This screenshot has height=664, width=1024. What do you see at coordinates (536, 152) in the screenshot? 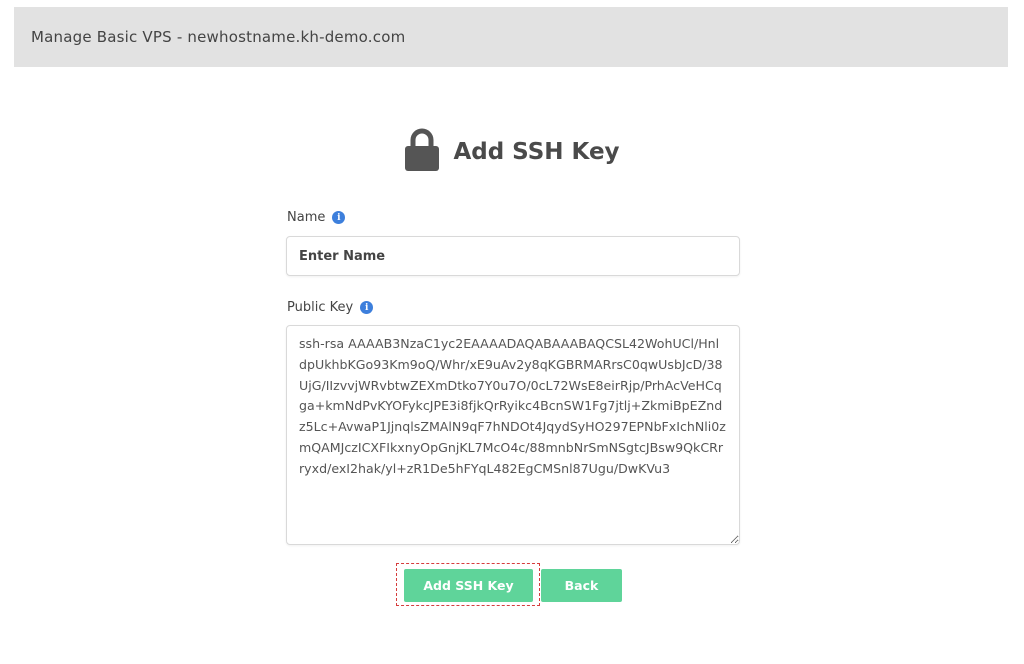
I see `form-title: Add SSH Key` at bounding box center [536, 152].